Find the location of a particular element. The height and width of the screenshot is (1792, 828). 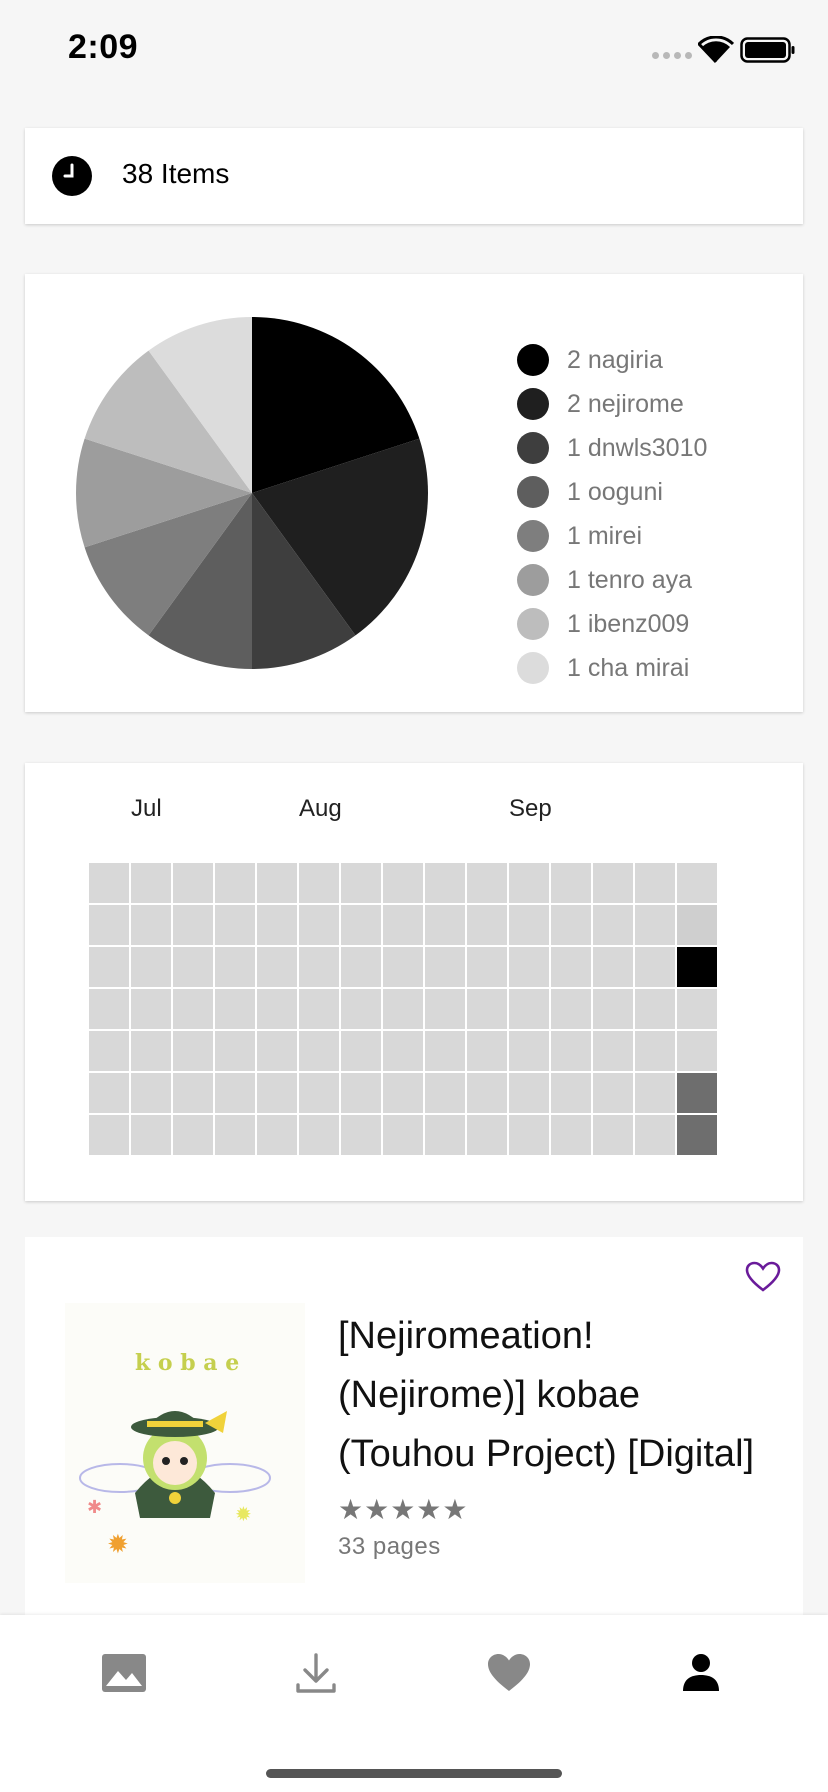

cellular-signal-icon is located at coordinates (672, 55).